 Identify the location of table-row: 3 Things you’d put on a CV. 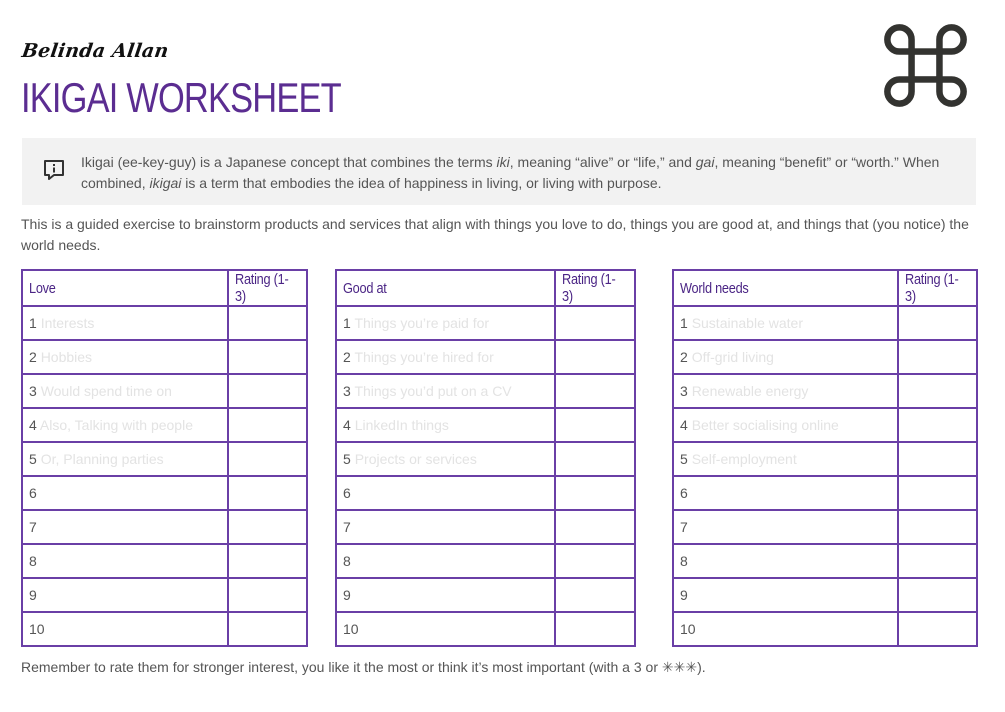
(485, 391).